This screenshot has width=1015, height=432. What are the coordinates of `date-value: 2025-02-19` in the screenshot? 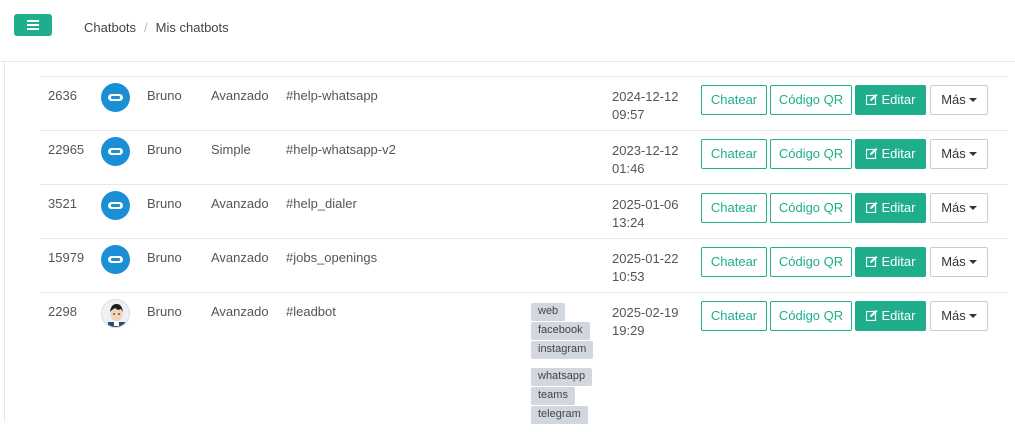 It's located at (645, 312).